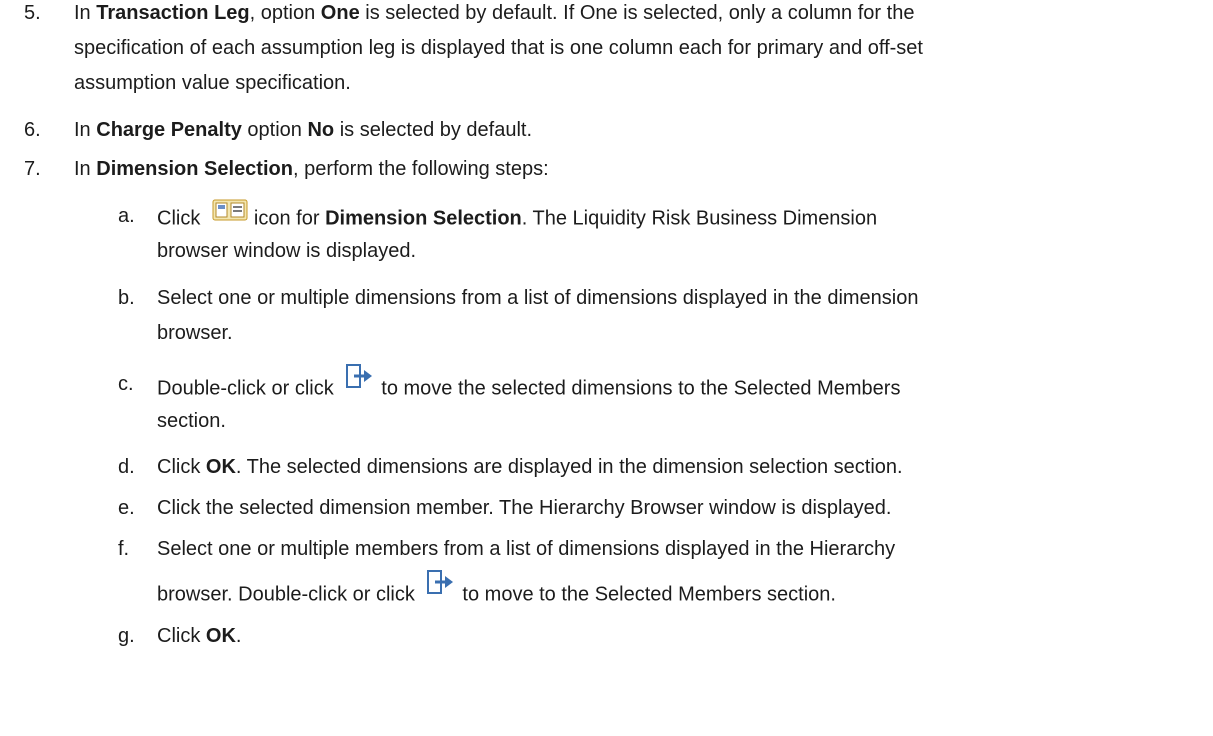  What do you see at coordinates (126, 216) in the screenshot?
I see `substep-letter: a.` at bounding box center [126, 216].